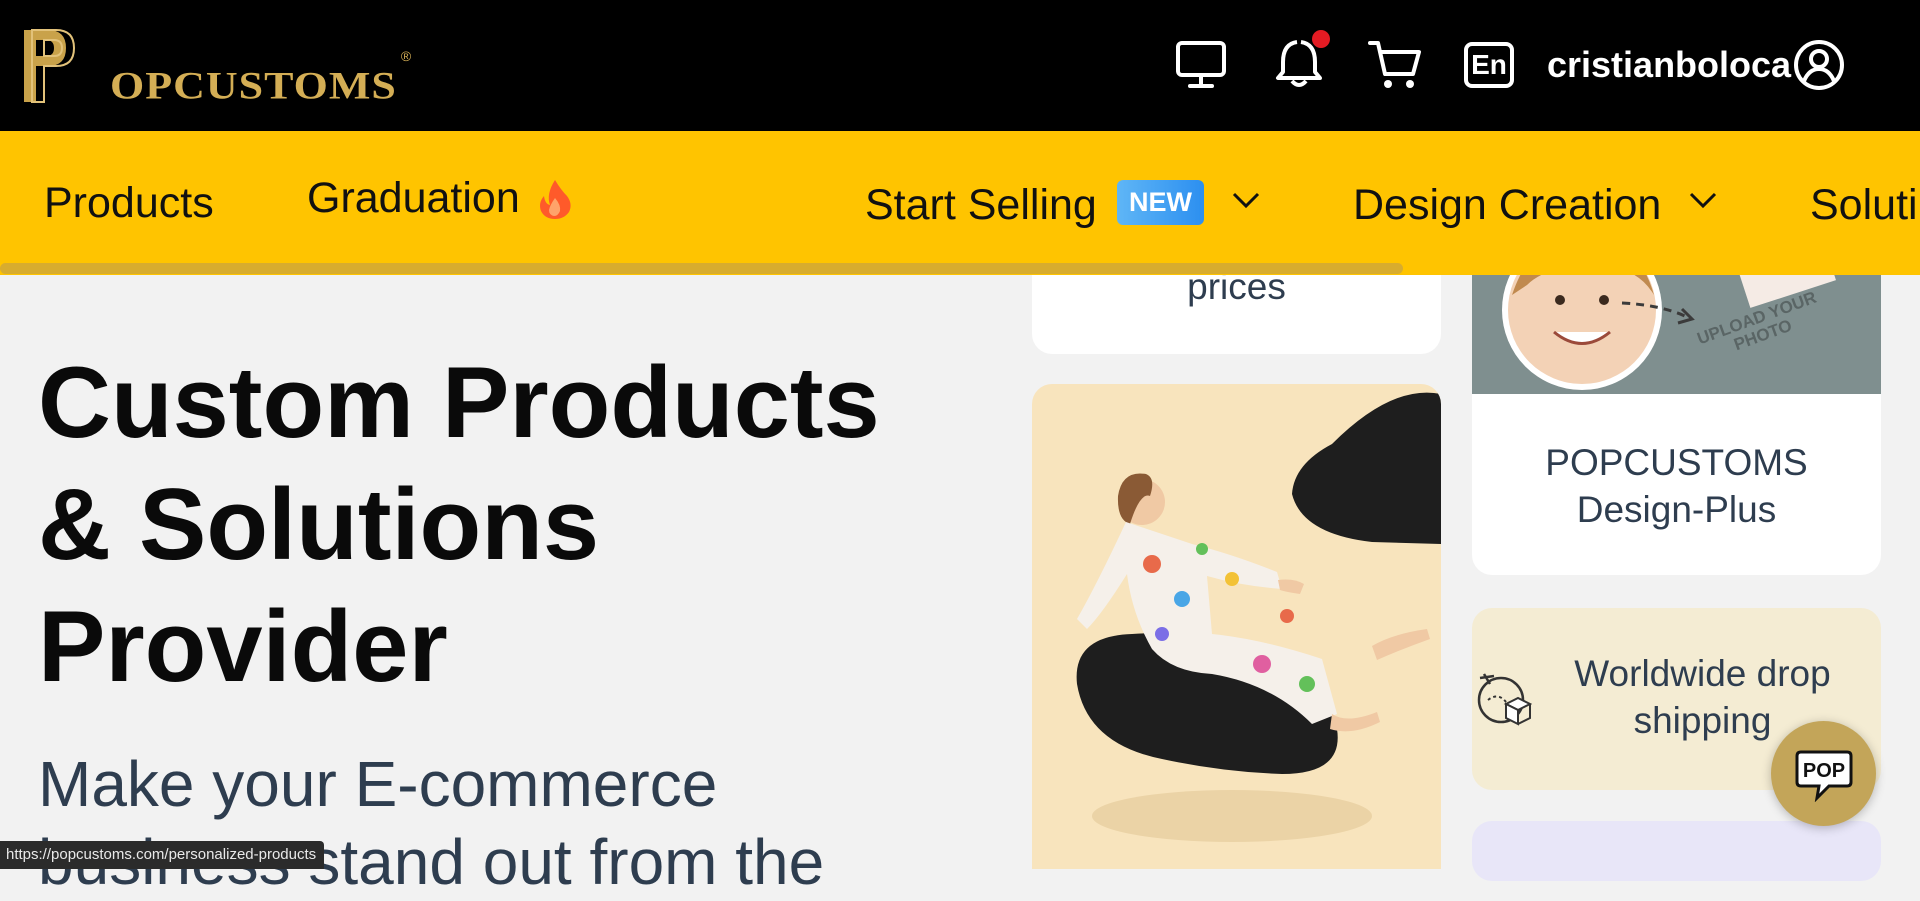 The width and height of the screenshot is (1920, 901). I want to click on nav-start-selling: Start Selling, so click(981, 205).